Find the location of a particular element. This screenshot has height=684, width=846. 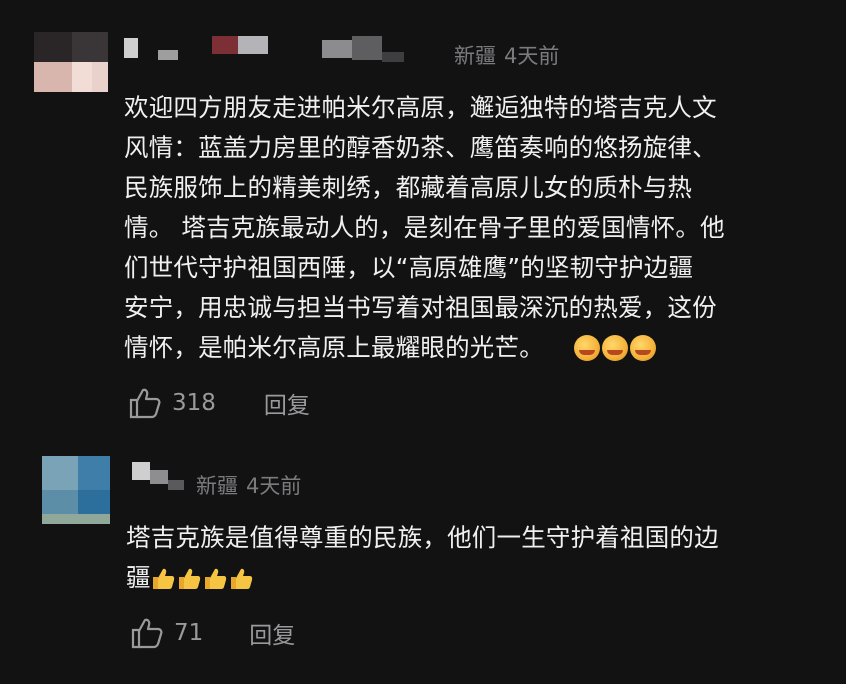

like-count: 71 is located at coordinates (189, 633).